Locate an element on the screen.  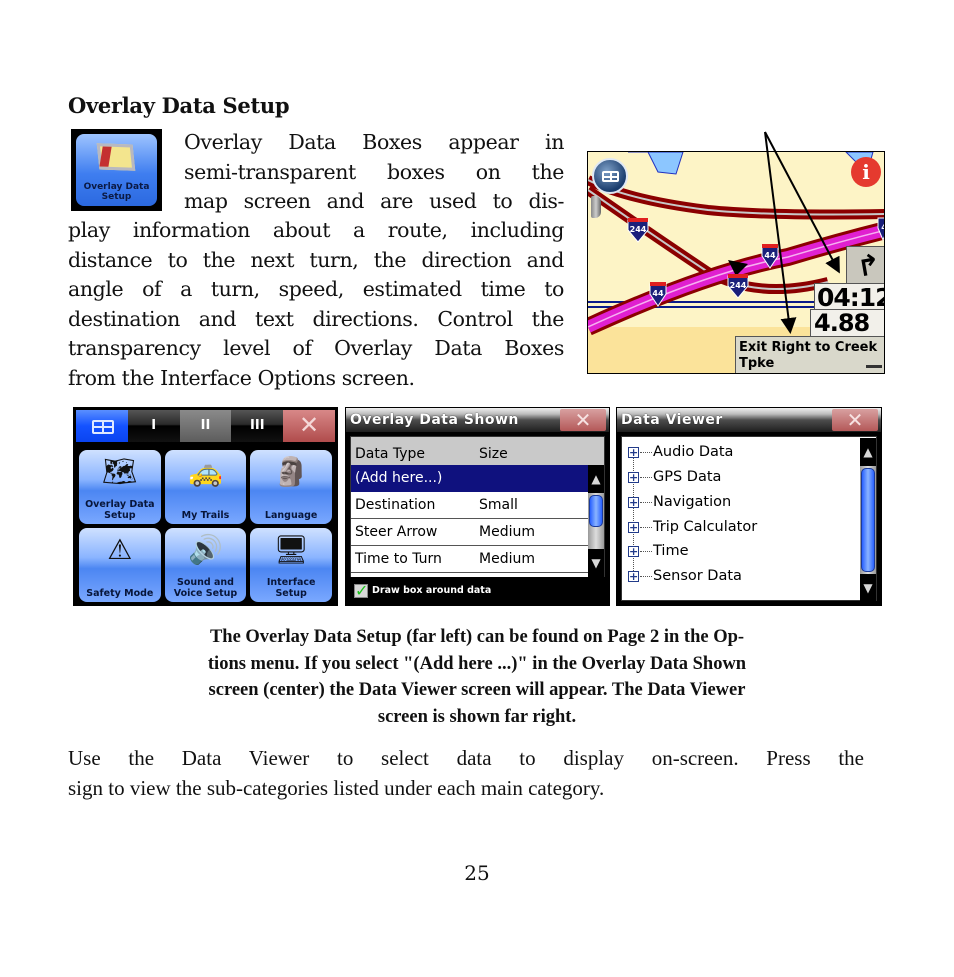
time-to-turn-value: 04:12 is located at coordinates (851, 297).